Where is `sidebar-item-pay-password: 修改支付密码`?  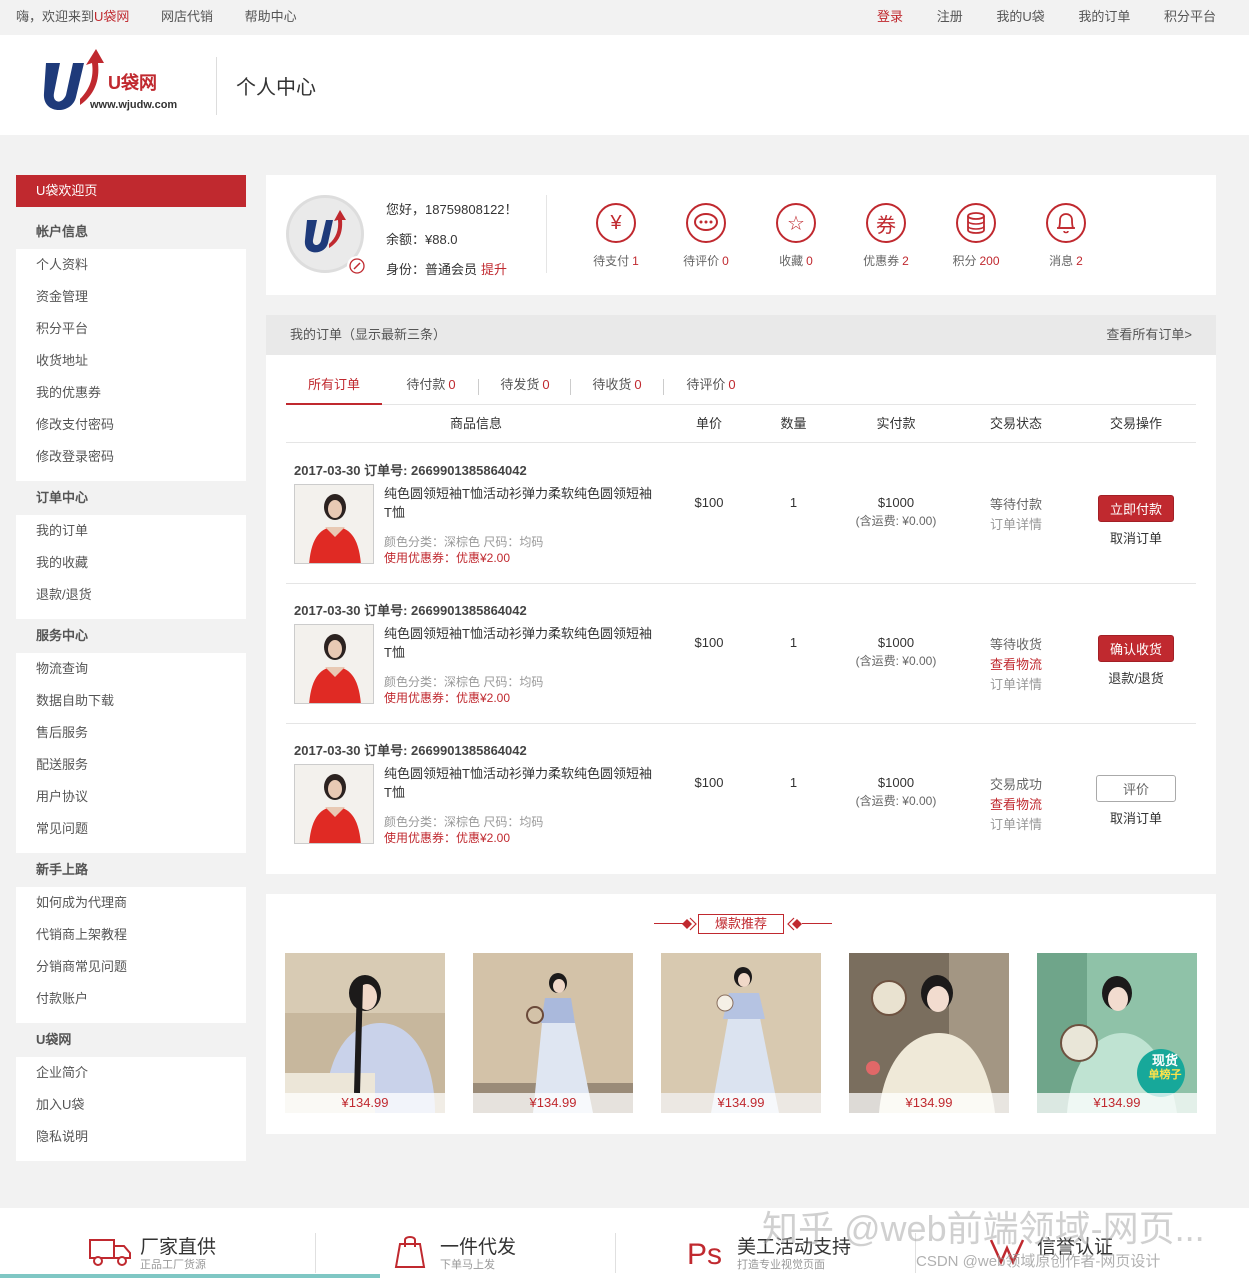 sidebar-item-pay-password: 修改支付密码 is located at coordinates (131, 425).